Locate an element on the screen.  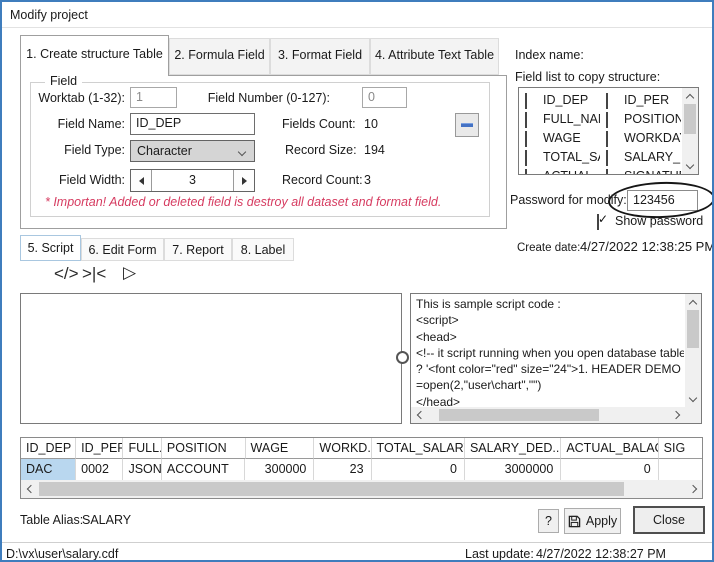
worktab-input: 1 is located at coordinates (153, 97).